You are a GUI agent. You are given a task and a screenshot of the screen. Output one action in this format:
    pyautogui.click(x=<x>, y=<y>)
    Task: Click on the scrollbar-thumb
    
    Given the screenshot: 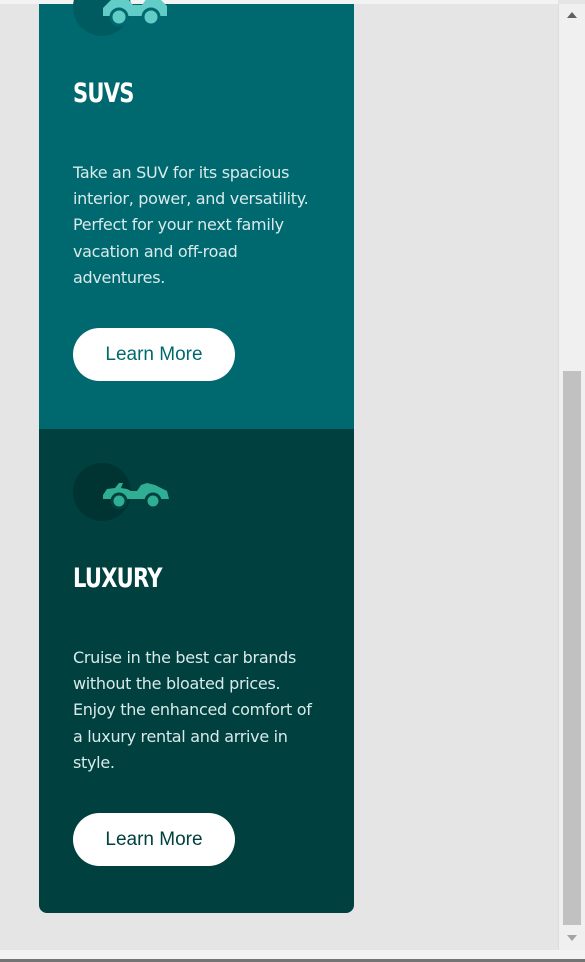 What is the action you would take?
    pyautogui.click(x=572, y=648)
    